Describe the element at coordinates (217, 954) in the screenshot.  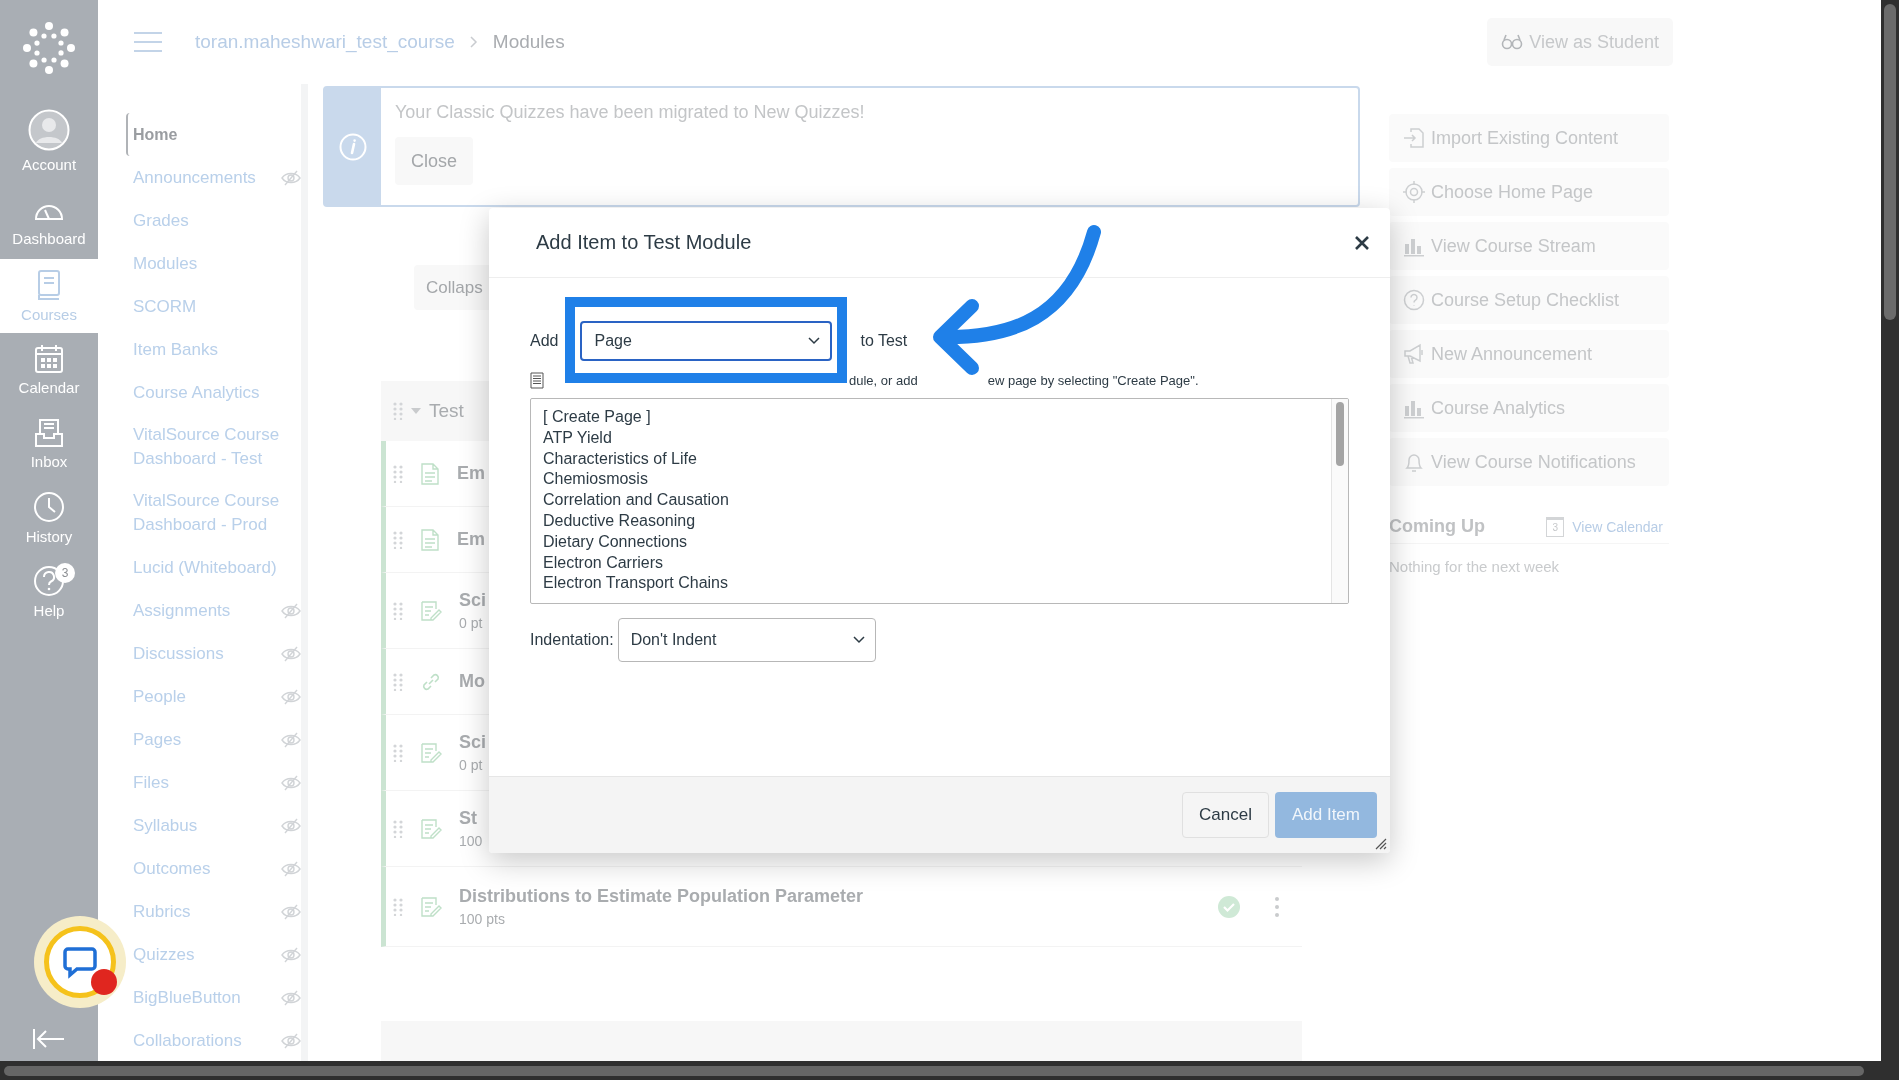
I see `course-nav-item: Quizzes` at that location.